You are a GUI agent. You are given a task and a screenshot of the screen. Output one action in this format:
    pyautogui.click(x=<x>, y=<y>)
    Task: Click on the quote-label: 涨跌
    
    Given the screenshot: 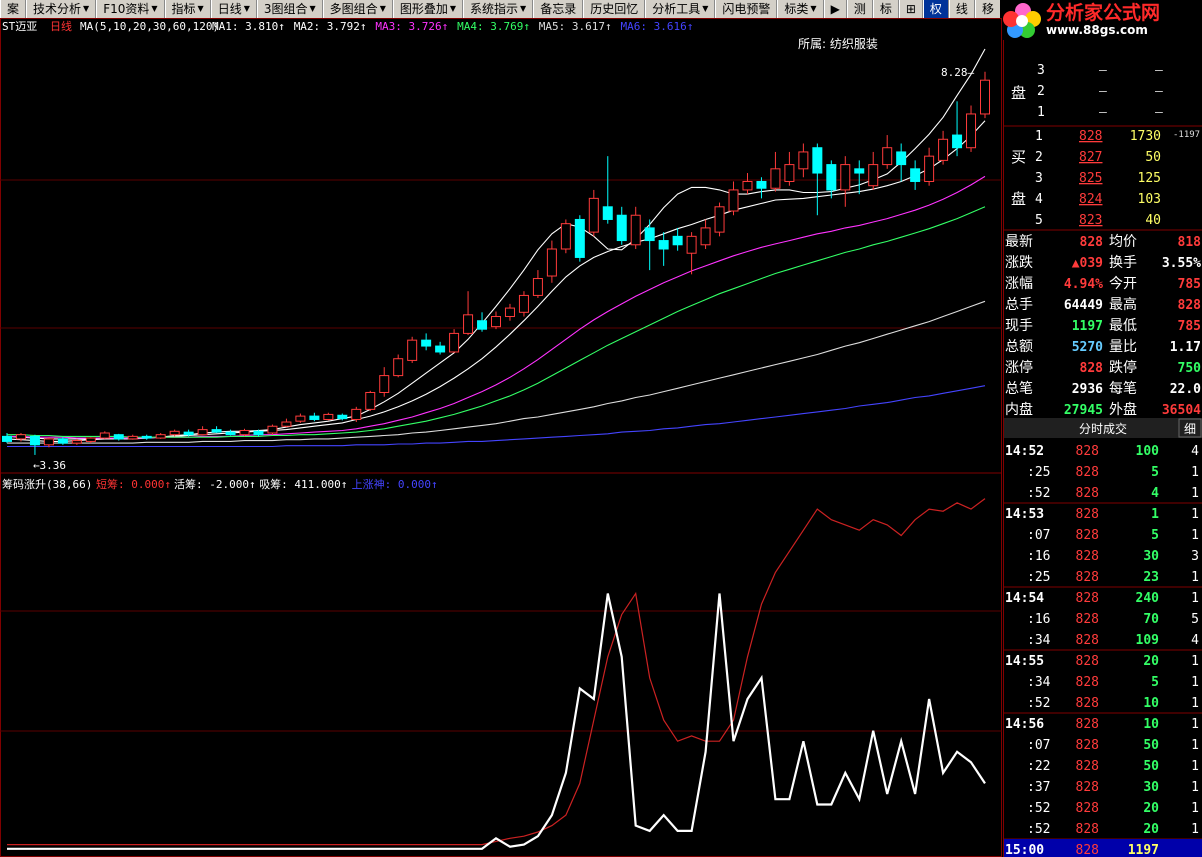 What is the action you would take?
    pyautogui.click(x=1019, y=263)
    